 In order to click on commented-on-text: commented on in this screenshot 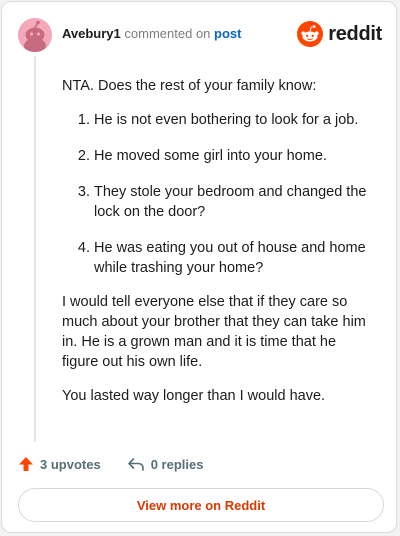, I will do `click(167, 33)`.